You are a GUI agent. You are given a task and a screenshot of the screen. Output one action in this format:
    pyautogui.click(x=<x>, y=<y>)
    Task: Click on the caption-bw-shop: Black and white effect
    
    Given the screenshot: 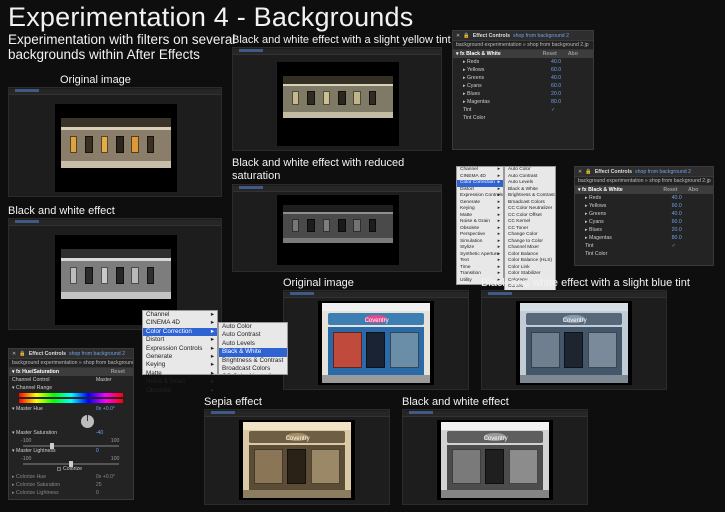 What is the action you would take?
    pyautogui.click(x=455, y=402)
    